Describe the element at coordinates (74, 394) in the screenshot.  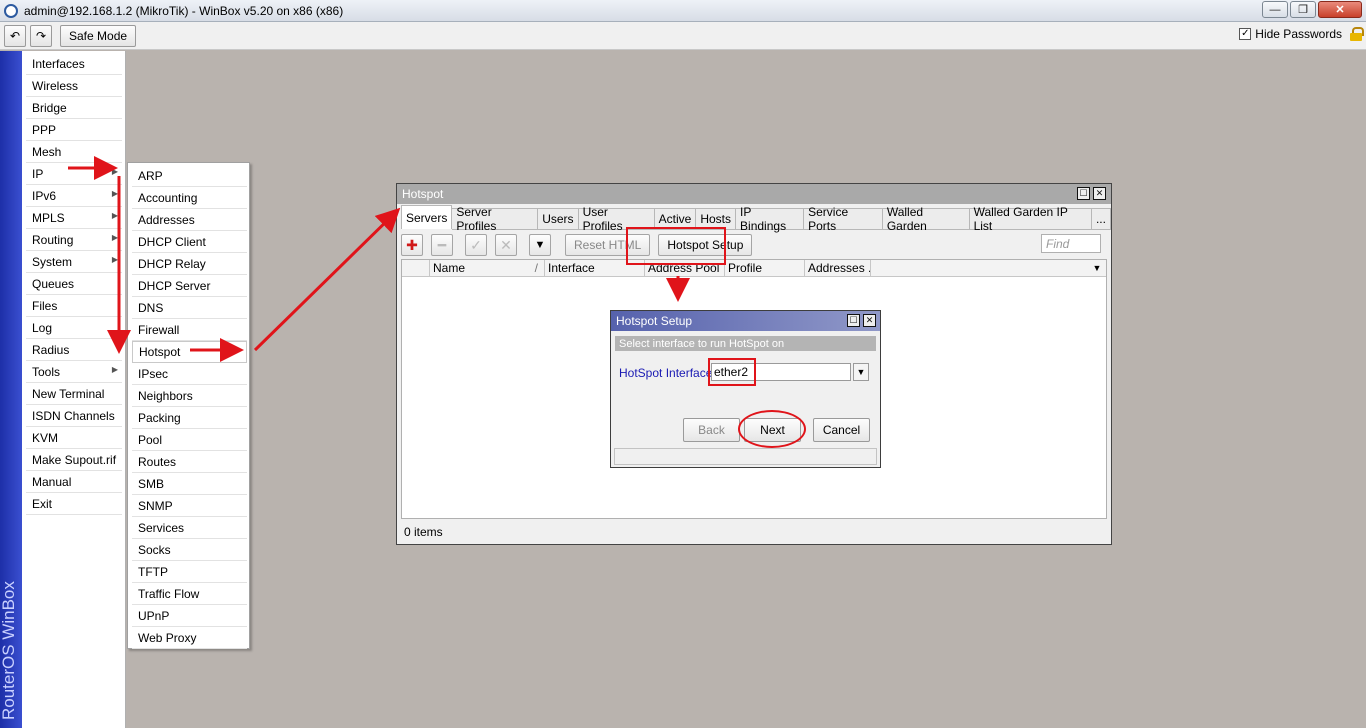
I see `menu-item-new-terminal: New Terminal` at that location.